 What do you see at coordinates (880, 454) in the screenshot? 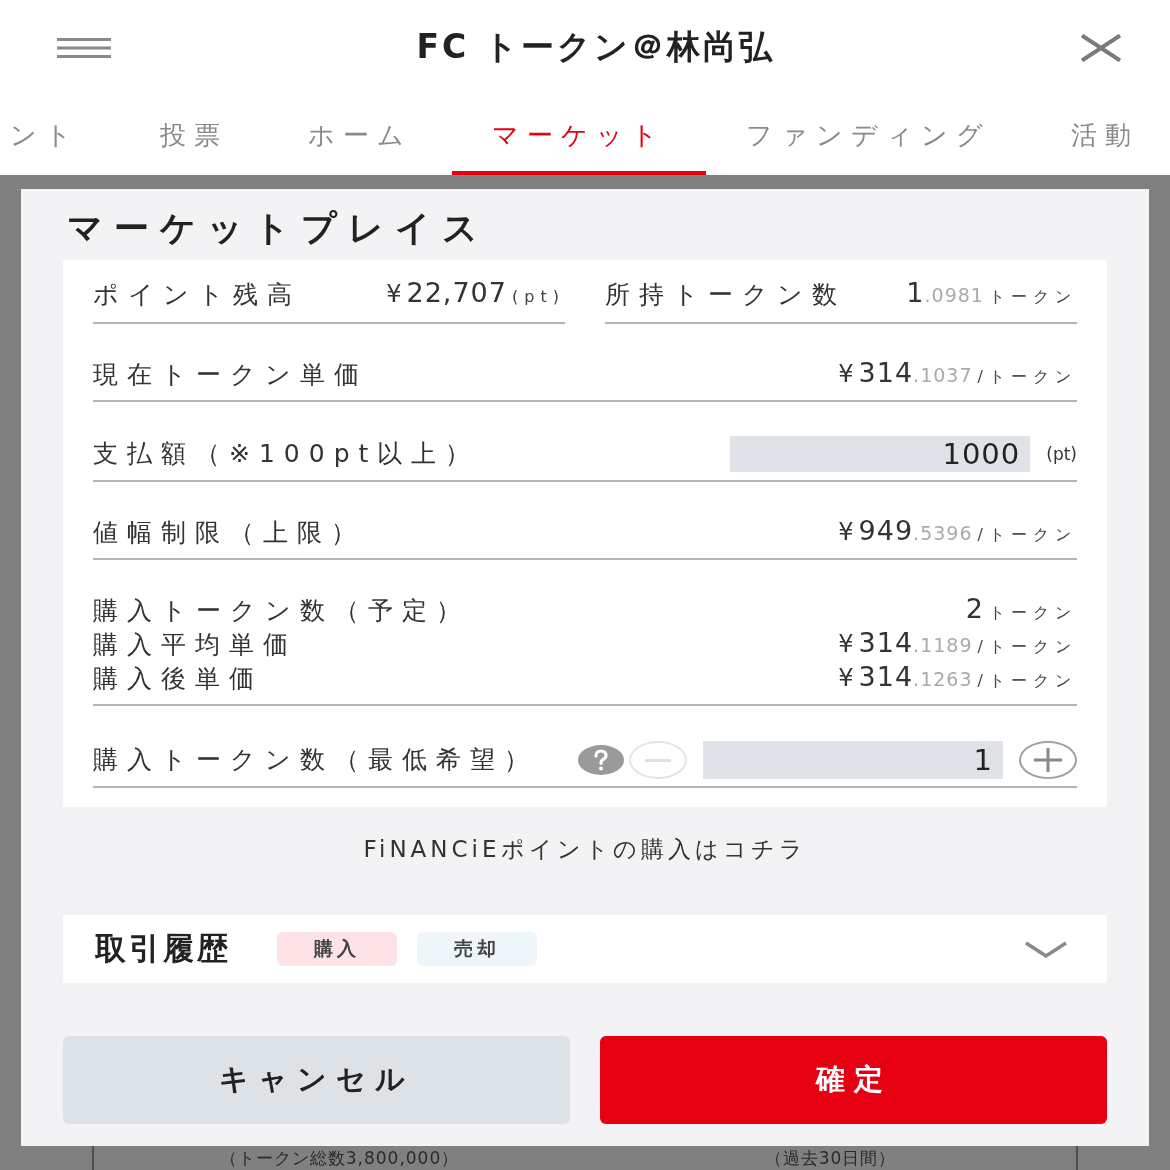
I see `amount-input: 1000` at bounding box center [880, 454].